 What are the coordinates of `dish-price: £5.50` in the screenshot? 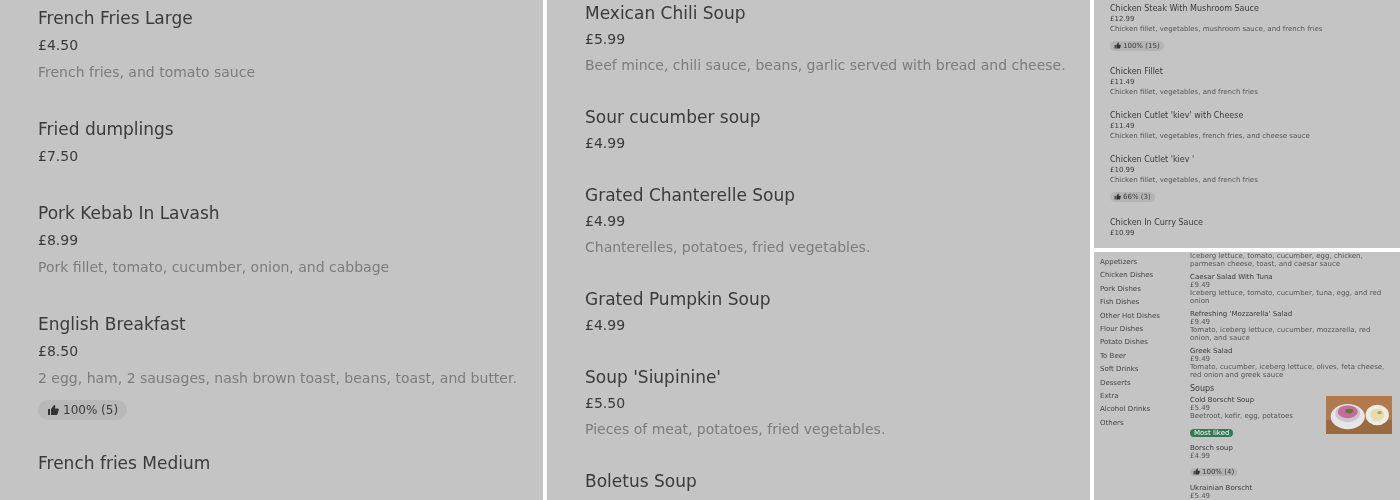 It's located at (606, 403).